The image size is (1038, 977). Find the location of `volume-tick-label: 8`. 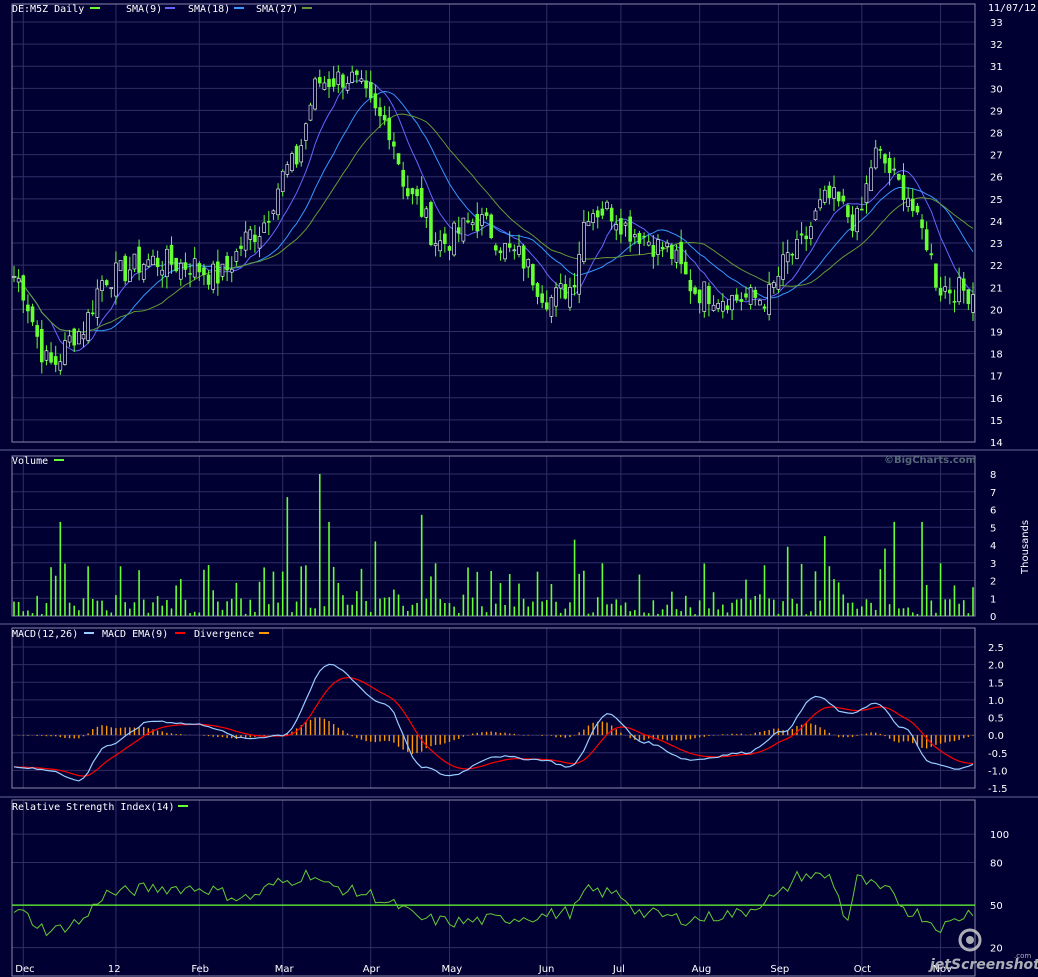

volume-tick-label: 8 is located at coordinates (993, 475).